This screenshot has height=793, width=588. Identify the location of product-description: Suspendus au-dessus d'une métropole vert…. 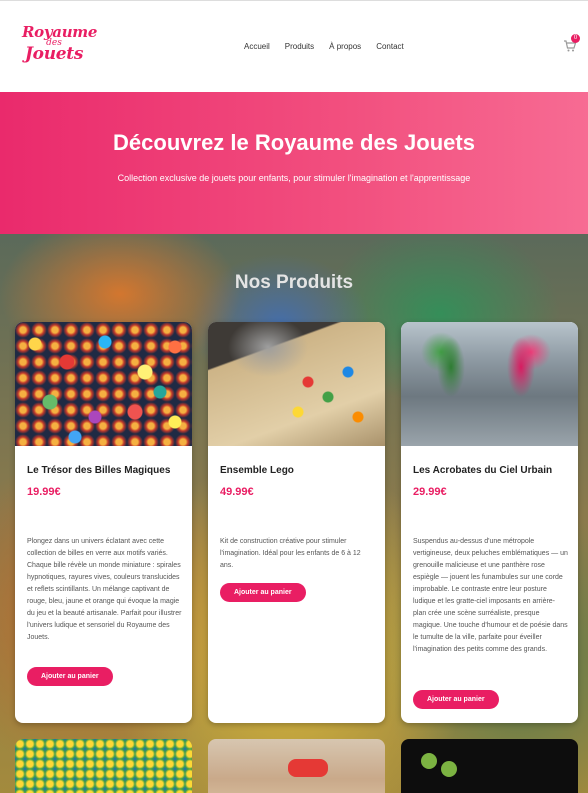
(490, 595).